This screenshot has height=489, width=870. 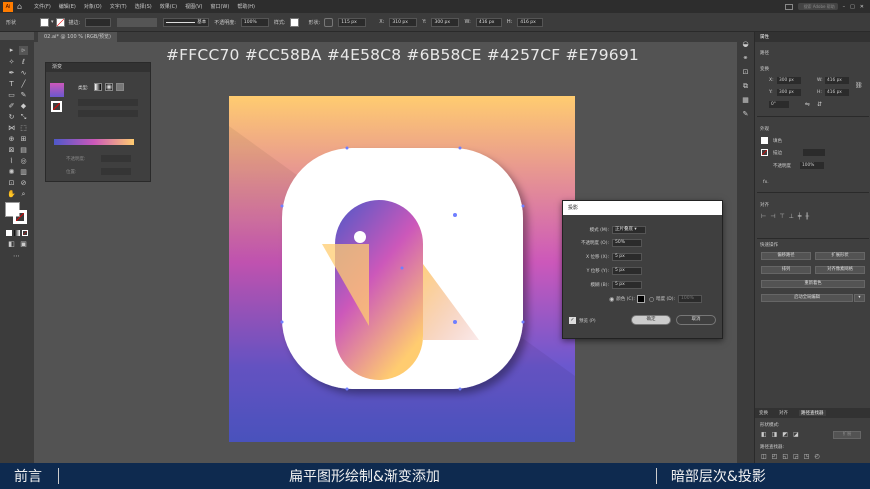 What do you see at coordinates (11, 183) in the screenshot?
I see `artboard-tool-icon: ⊡` at bounding box center [11, 183].